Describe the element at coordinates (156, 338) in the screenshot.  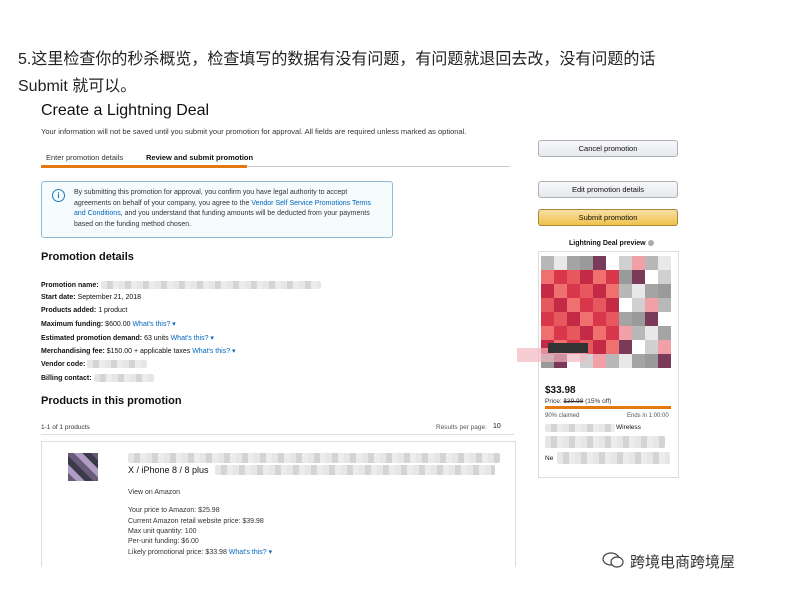
I see `detail-value: 63 units` at that location.